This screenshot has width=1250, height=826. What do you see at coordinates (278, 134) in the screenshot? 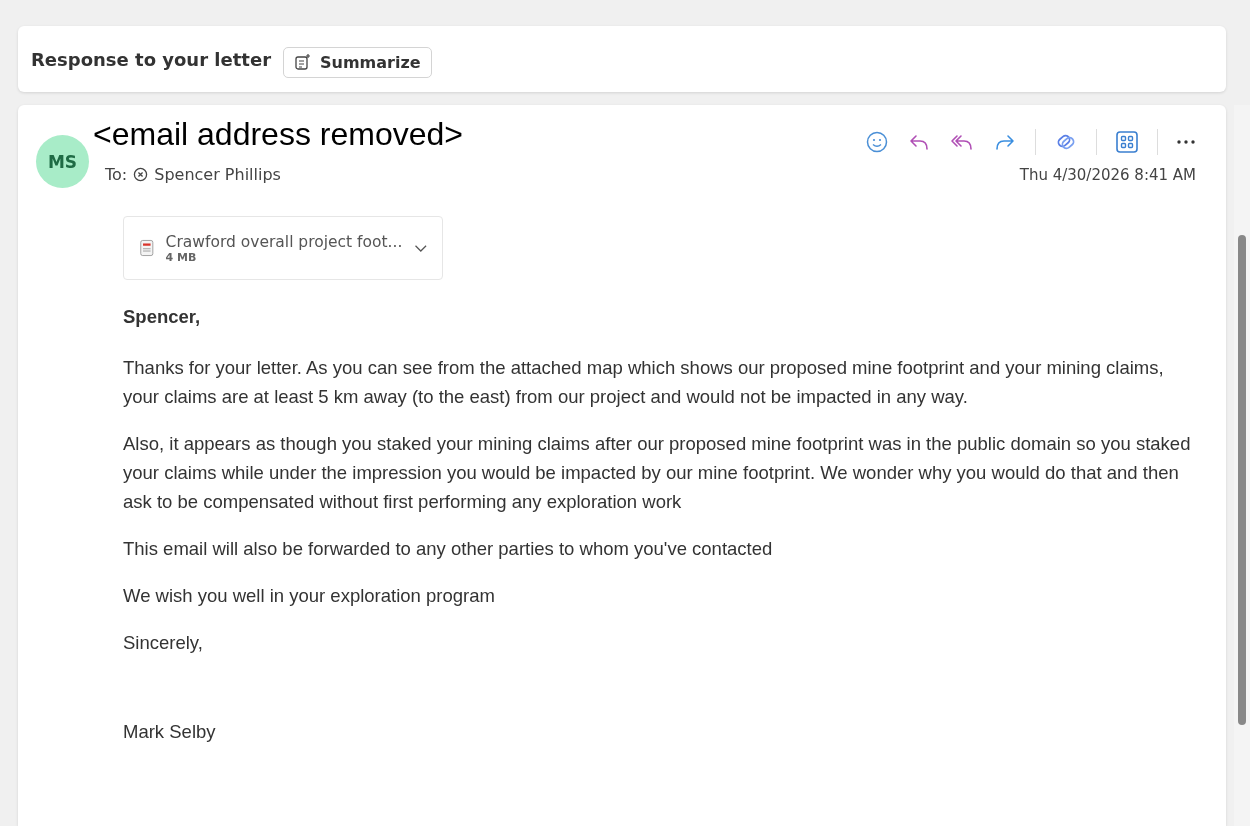
I see `sender-address: <email address removed>` at bounding box center [278, 134].